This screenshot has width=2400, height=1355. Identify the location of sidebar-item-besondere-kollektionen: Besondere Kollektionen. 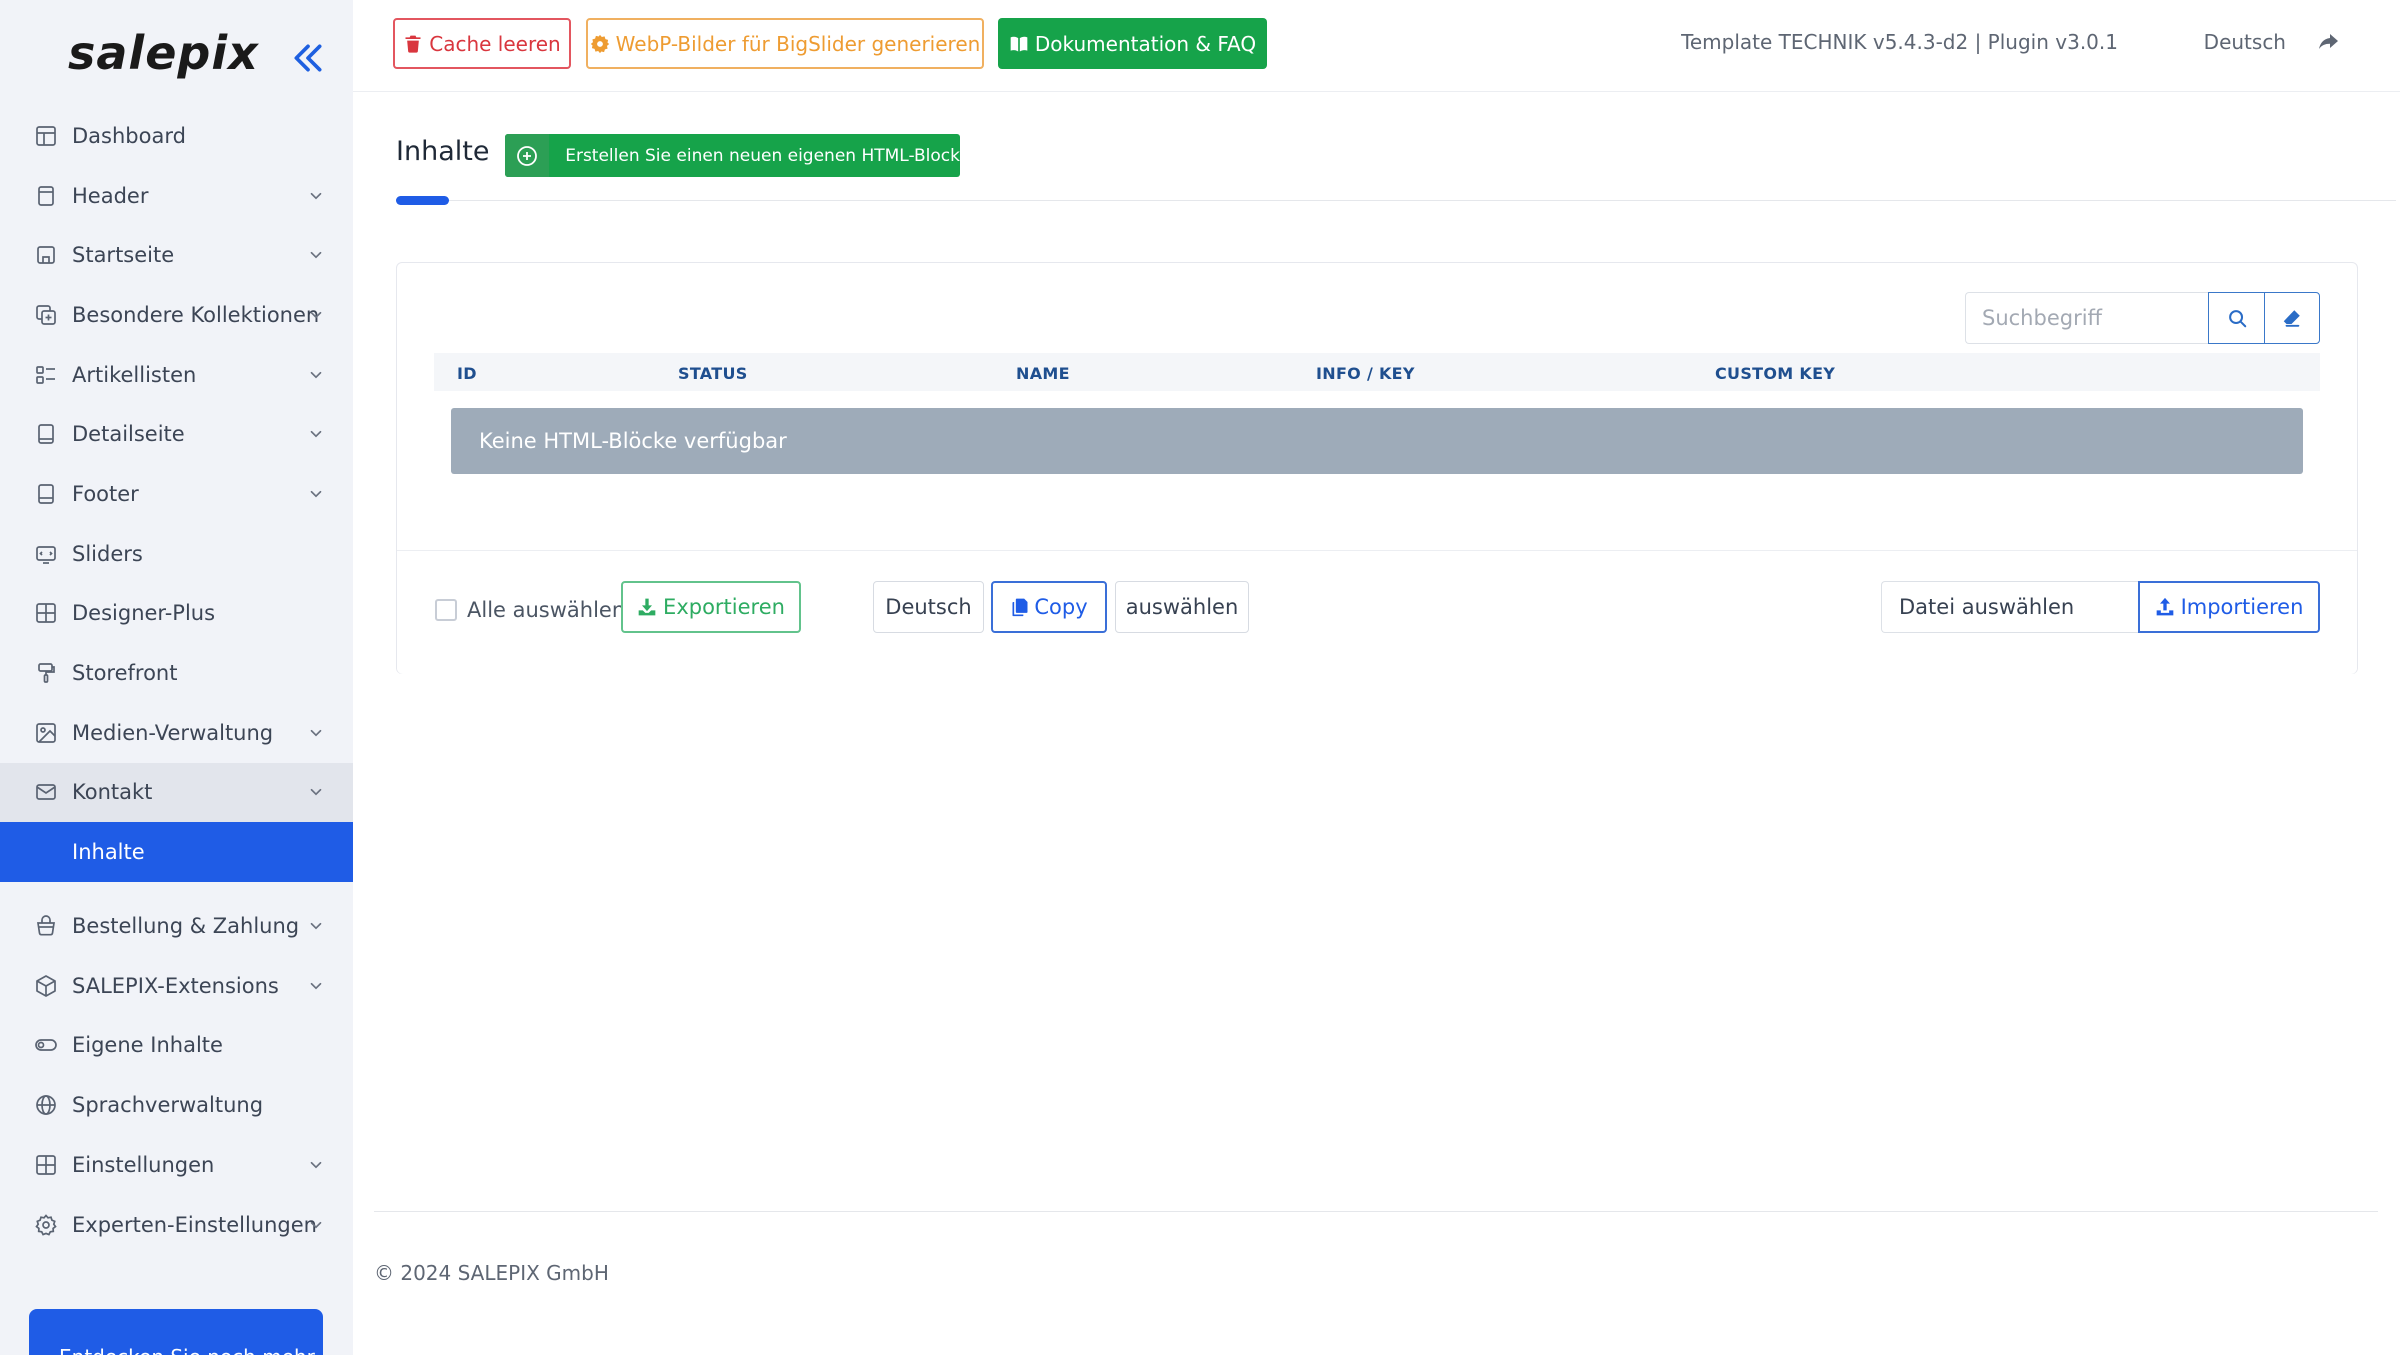
(176, 315).